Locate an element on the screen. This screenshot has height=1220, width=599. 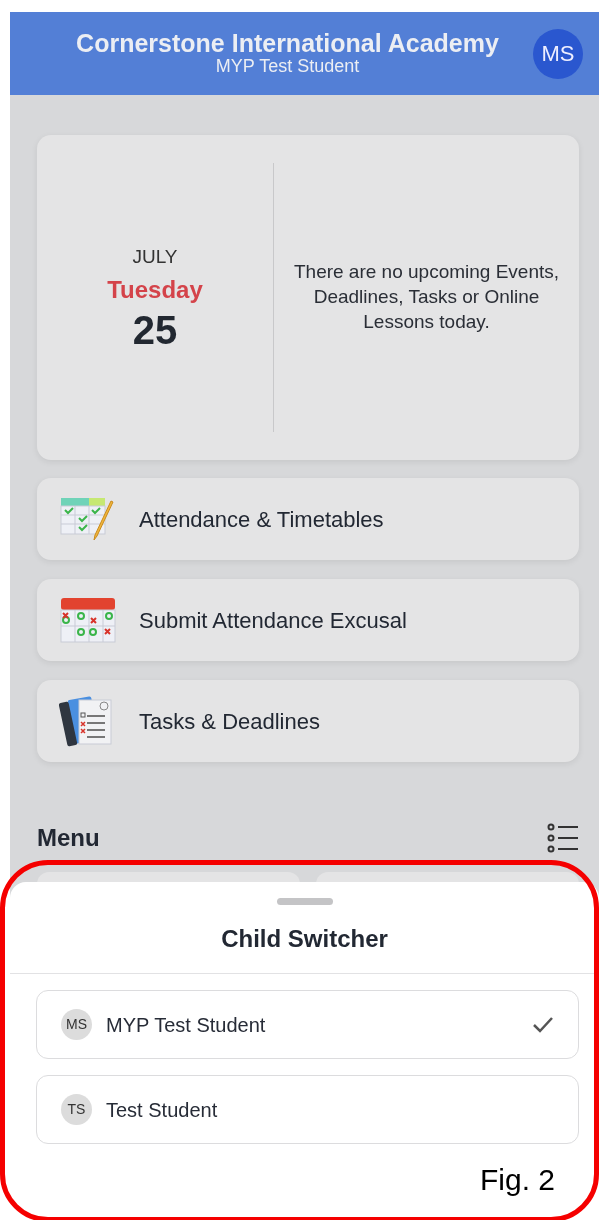
app-title: Cornerstone International Academy is located at coordinates (287, 43).